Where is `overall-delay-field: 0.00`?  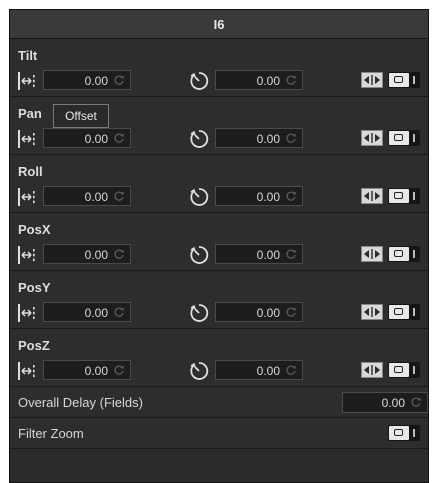 overall-delay-field: 0.00 is located at coordinates (385, 402).